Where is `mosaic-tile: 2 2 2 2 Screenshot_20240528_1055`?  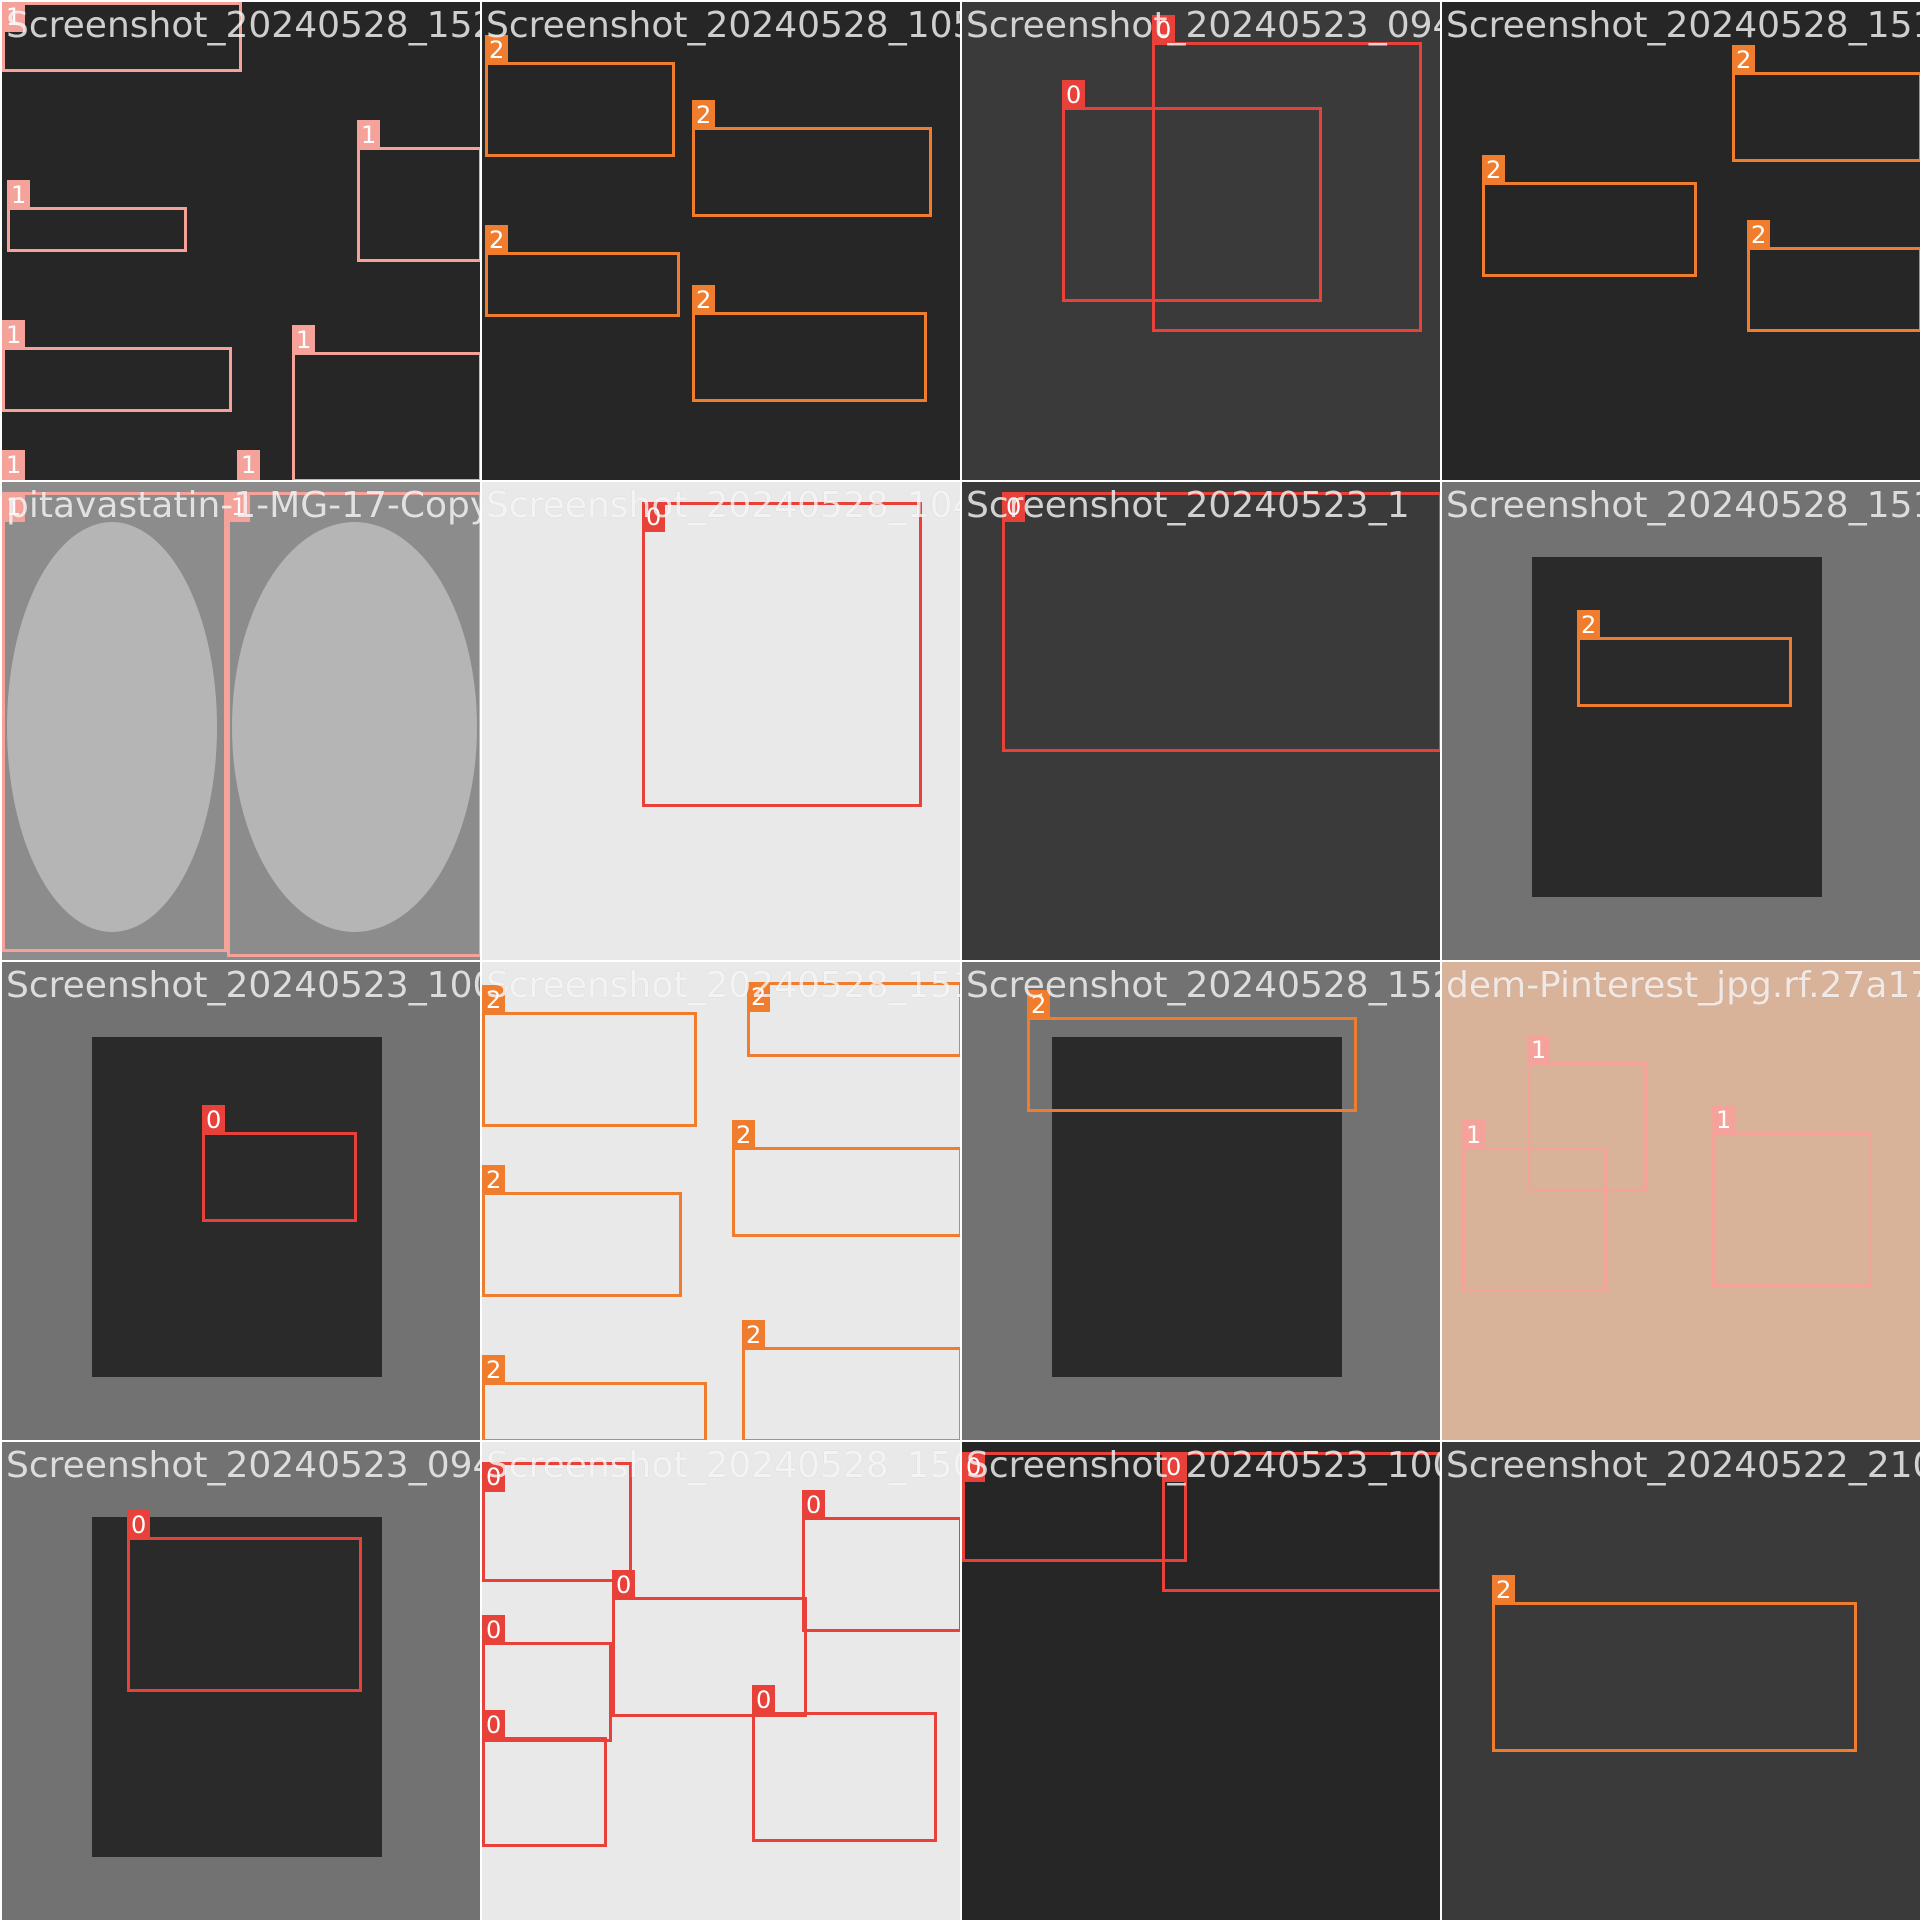 mosaic-tile: 2 2 2 2 Screenshot_20240528_1055 is located at coordinates (720, 240).